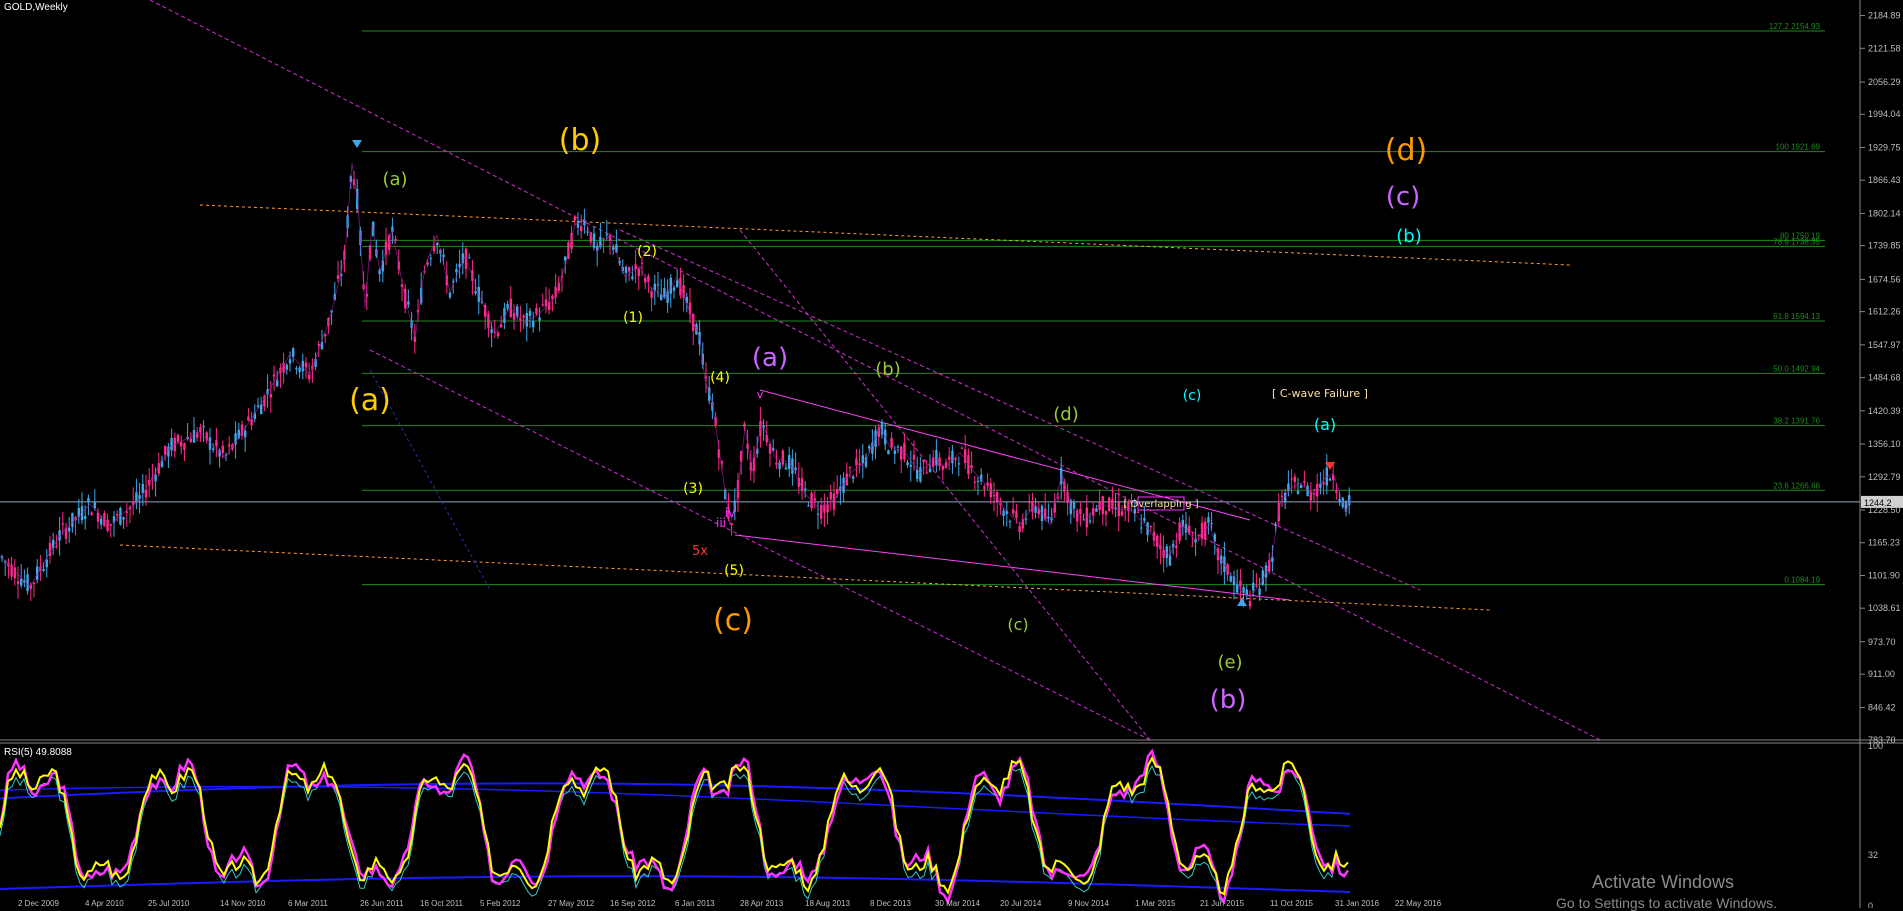 The image size is (1903, 911). Describe the element at coordinates (571, 903) in the screenshot. I see `x-tick-label-8: 27 May 2012` at that location.